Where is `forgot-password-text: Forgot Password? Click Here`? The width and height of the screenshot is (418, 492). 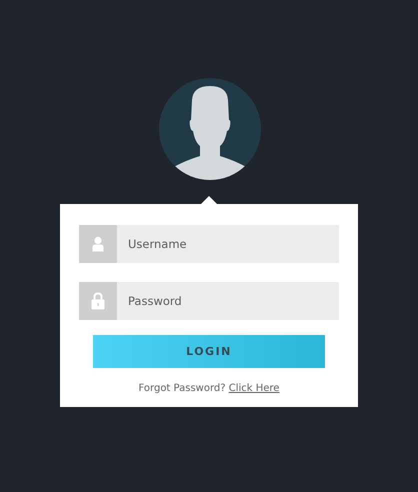
forgot-password-text: Forgot Password? Click Here is located at coordinates (209, 388).